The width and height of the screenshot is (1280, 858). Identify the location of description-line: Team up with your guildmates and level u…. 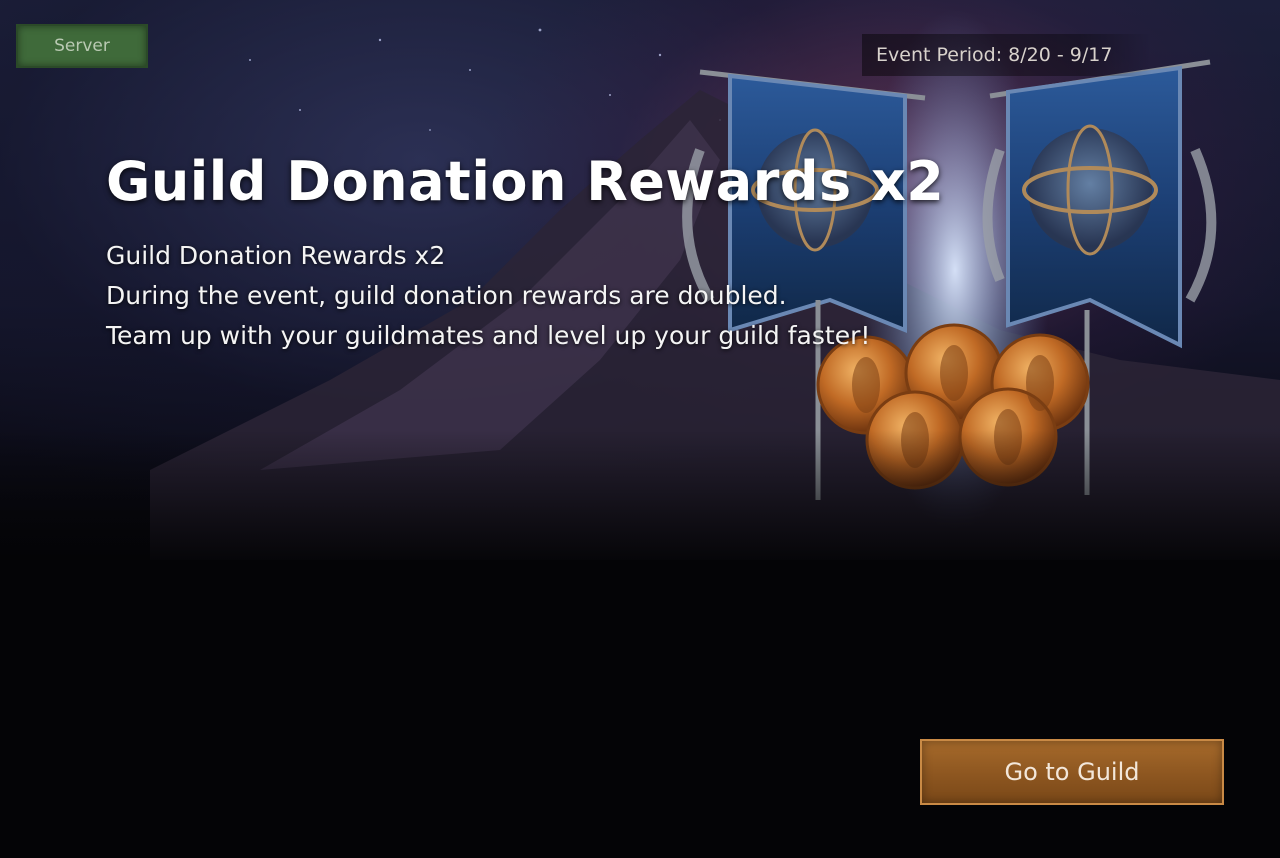
(488, 335).